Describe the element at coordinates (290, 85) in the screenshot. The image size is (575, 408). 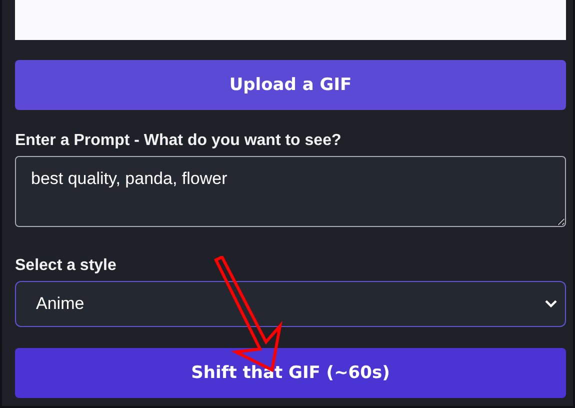
I see `upload-button: Upload a GIF` at that location.